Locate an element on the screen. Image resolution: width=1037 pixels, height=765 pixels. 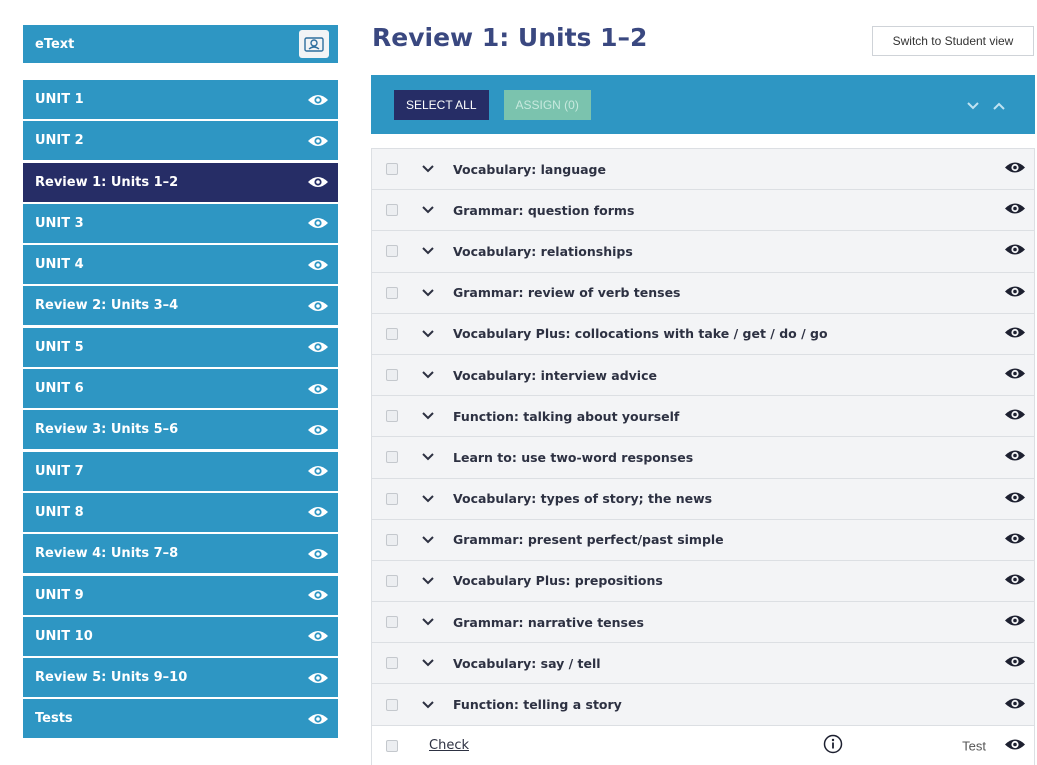
sidebar-item: Review 1: Units 1–2 is located at coordinates (180, 182).